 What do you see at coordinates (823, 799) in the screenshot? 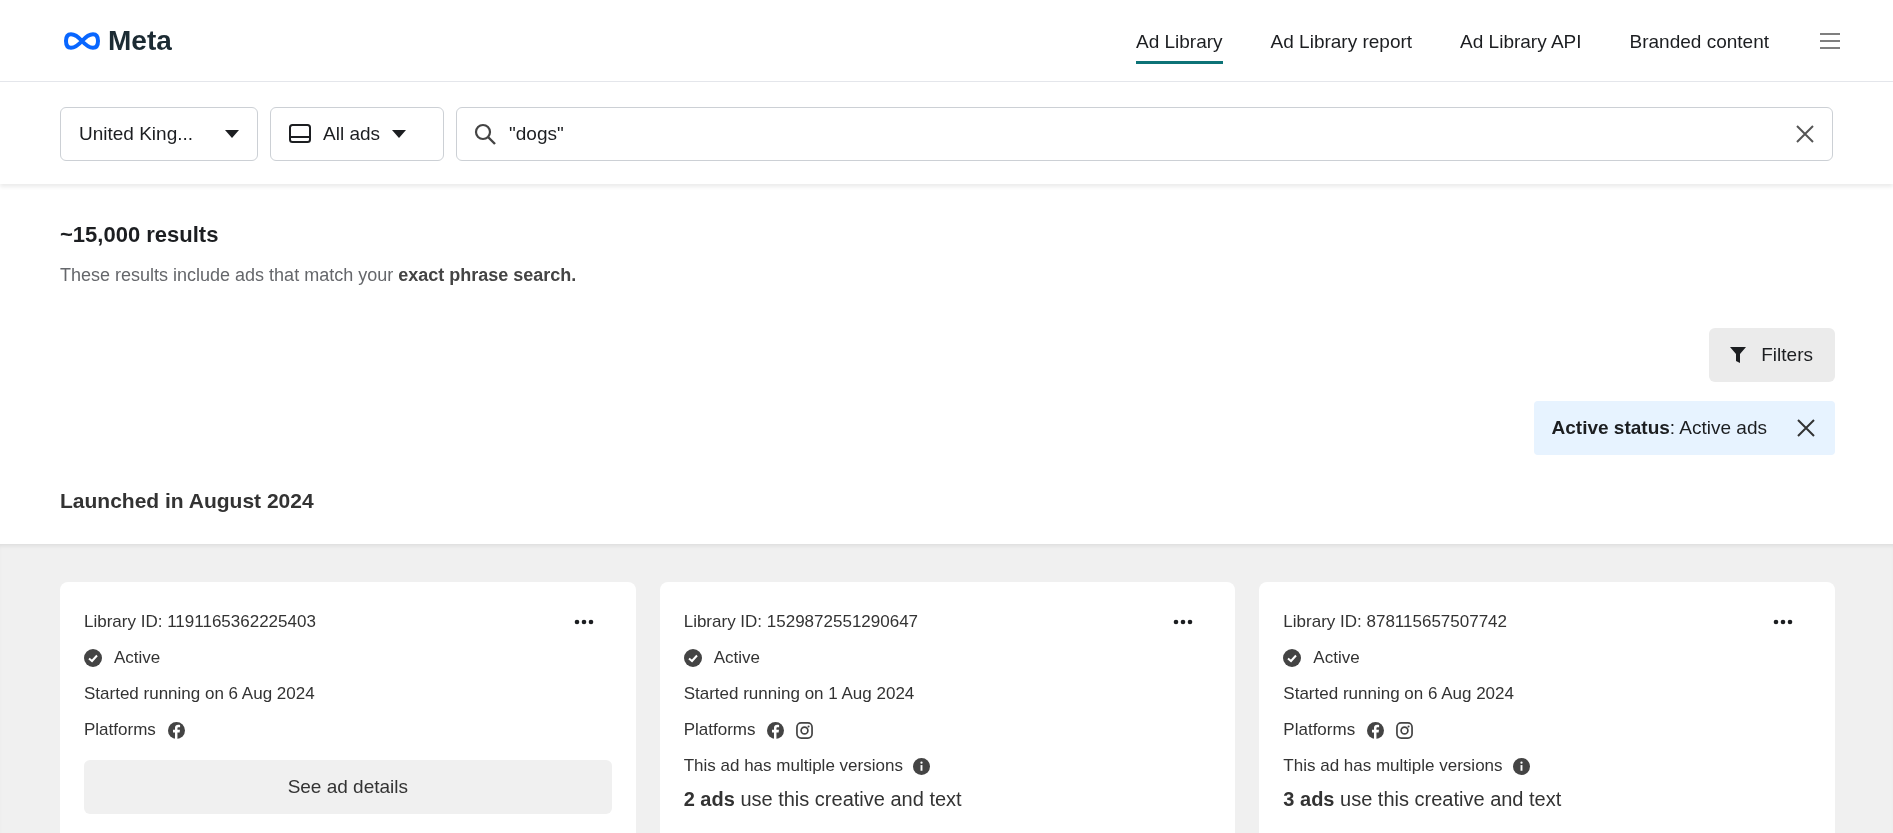
I see `creative-count: 2 ads use this creative and text` at bounding box center [823, 799].